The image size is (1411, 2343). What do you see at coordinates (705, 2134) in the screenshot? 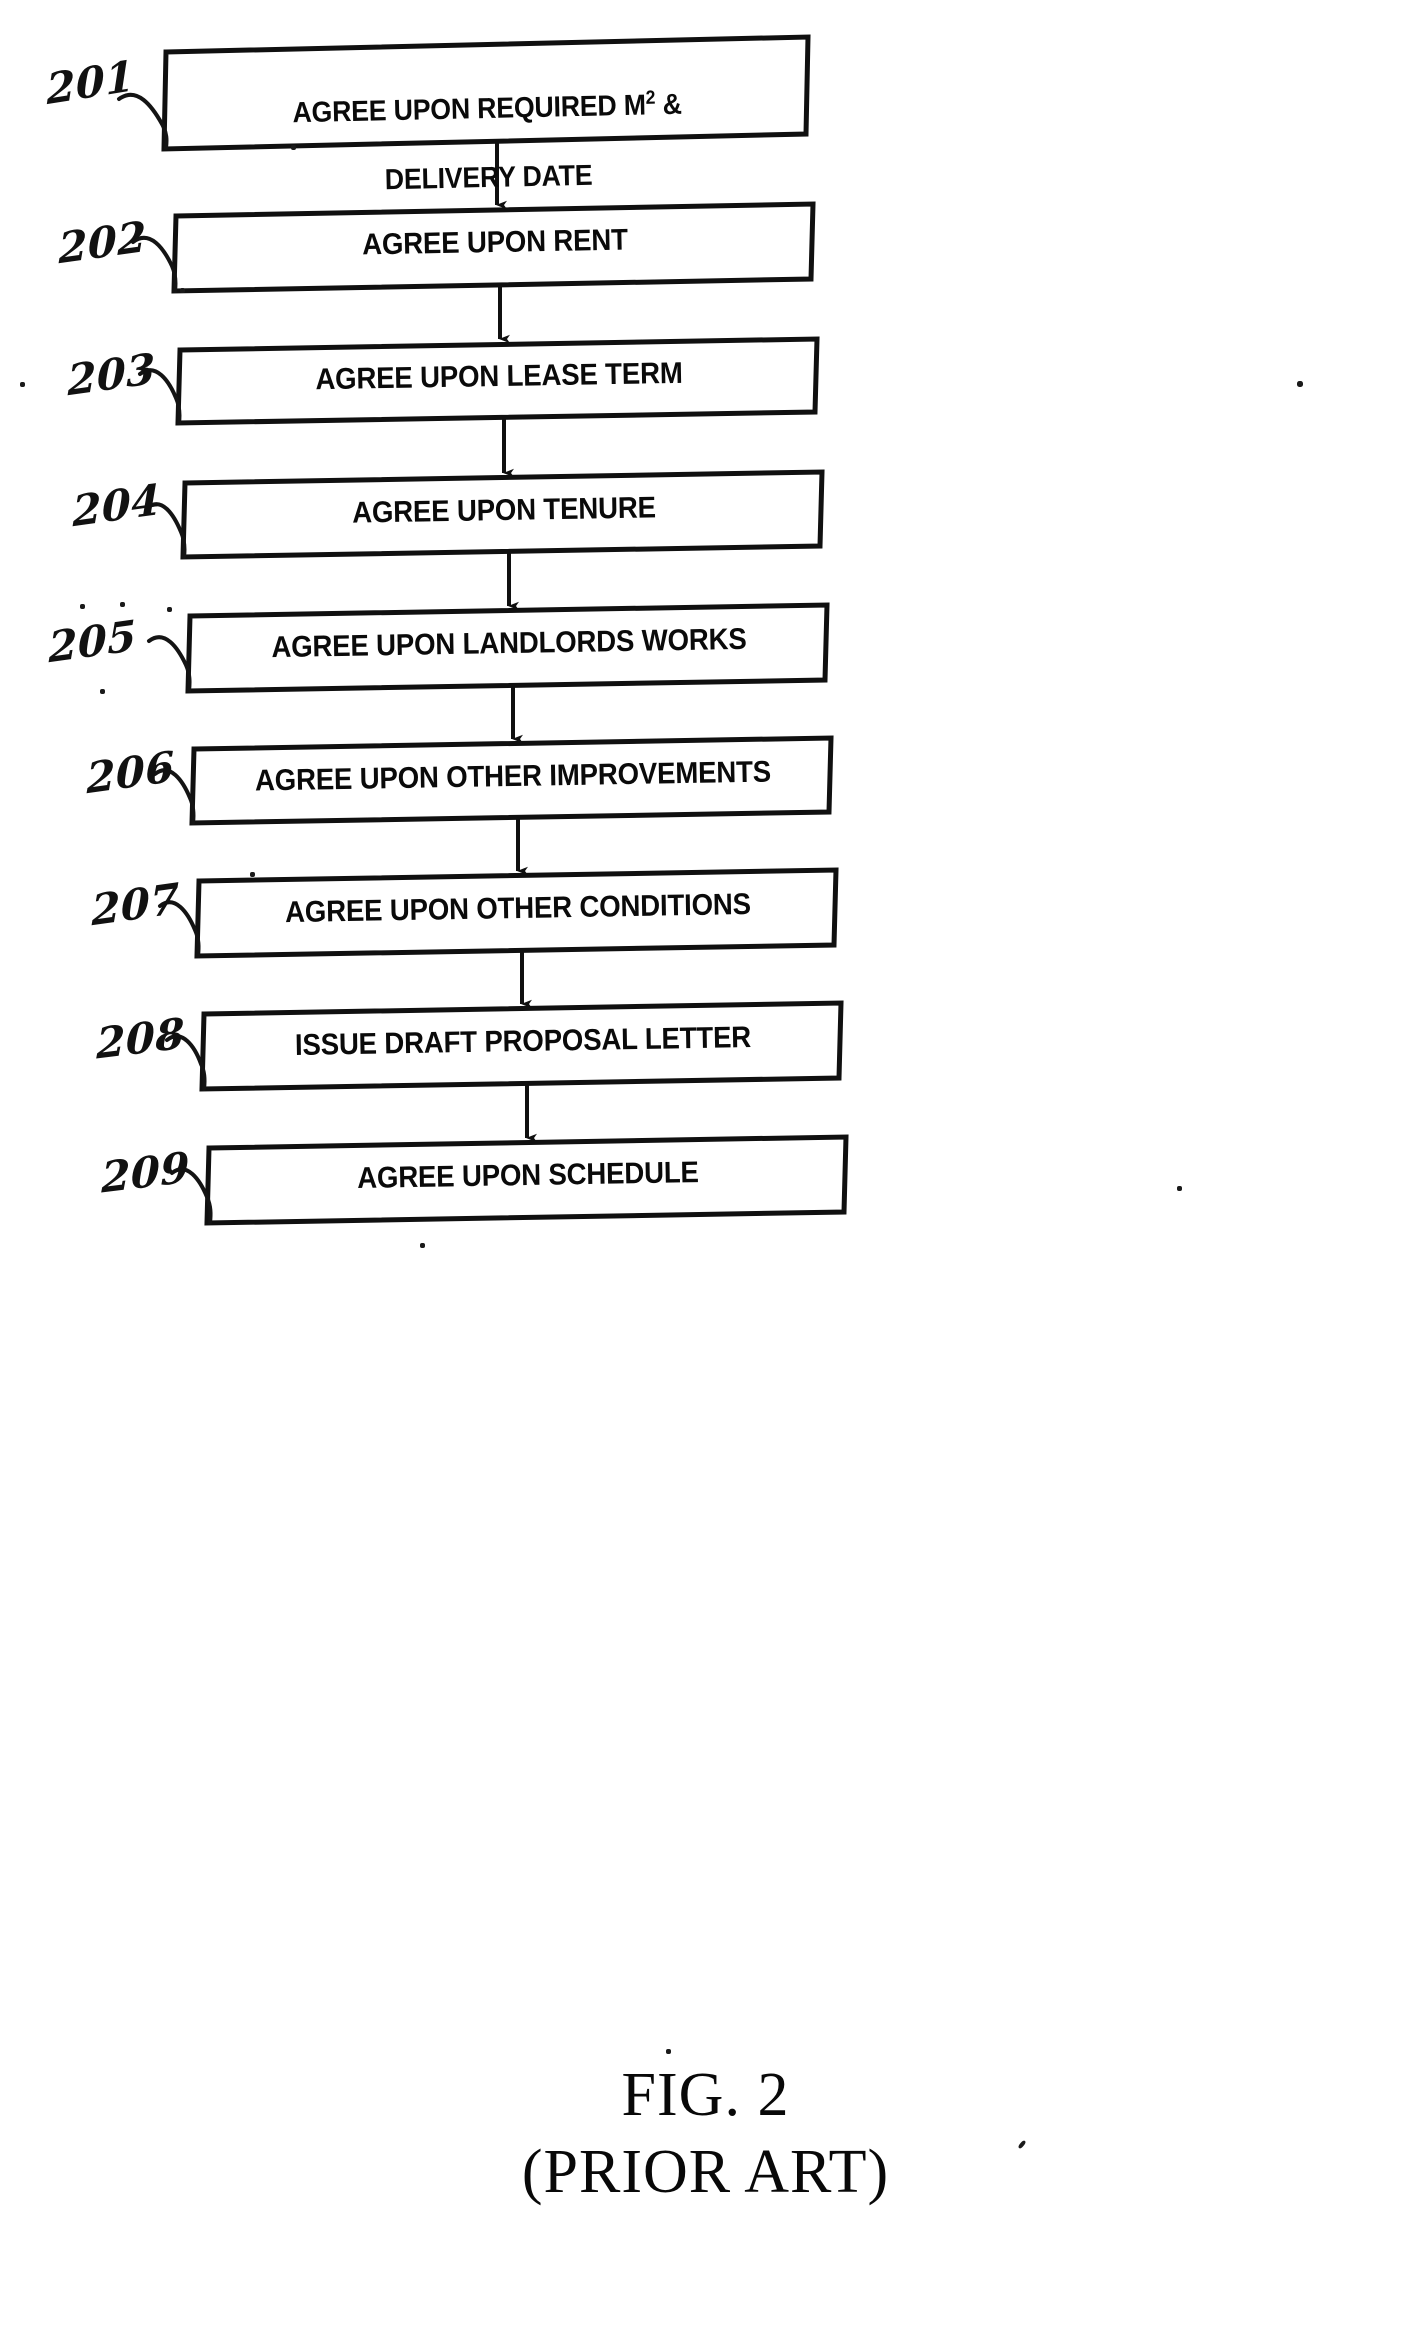
I see `figure-caption: FIG. 2 (PRIOR ART)` at bounding box center [705, 2134].